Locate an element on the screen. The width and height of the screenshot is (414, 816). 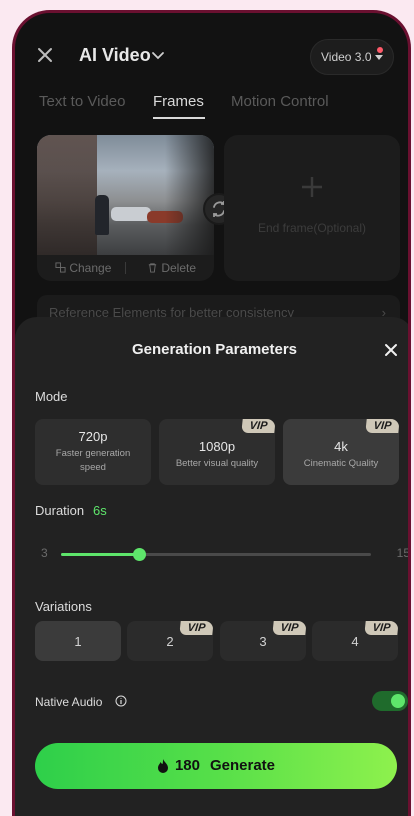
mode-title: 4k is located at coordinates (341, 446).